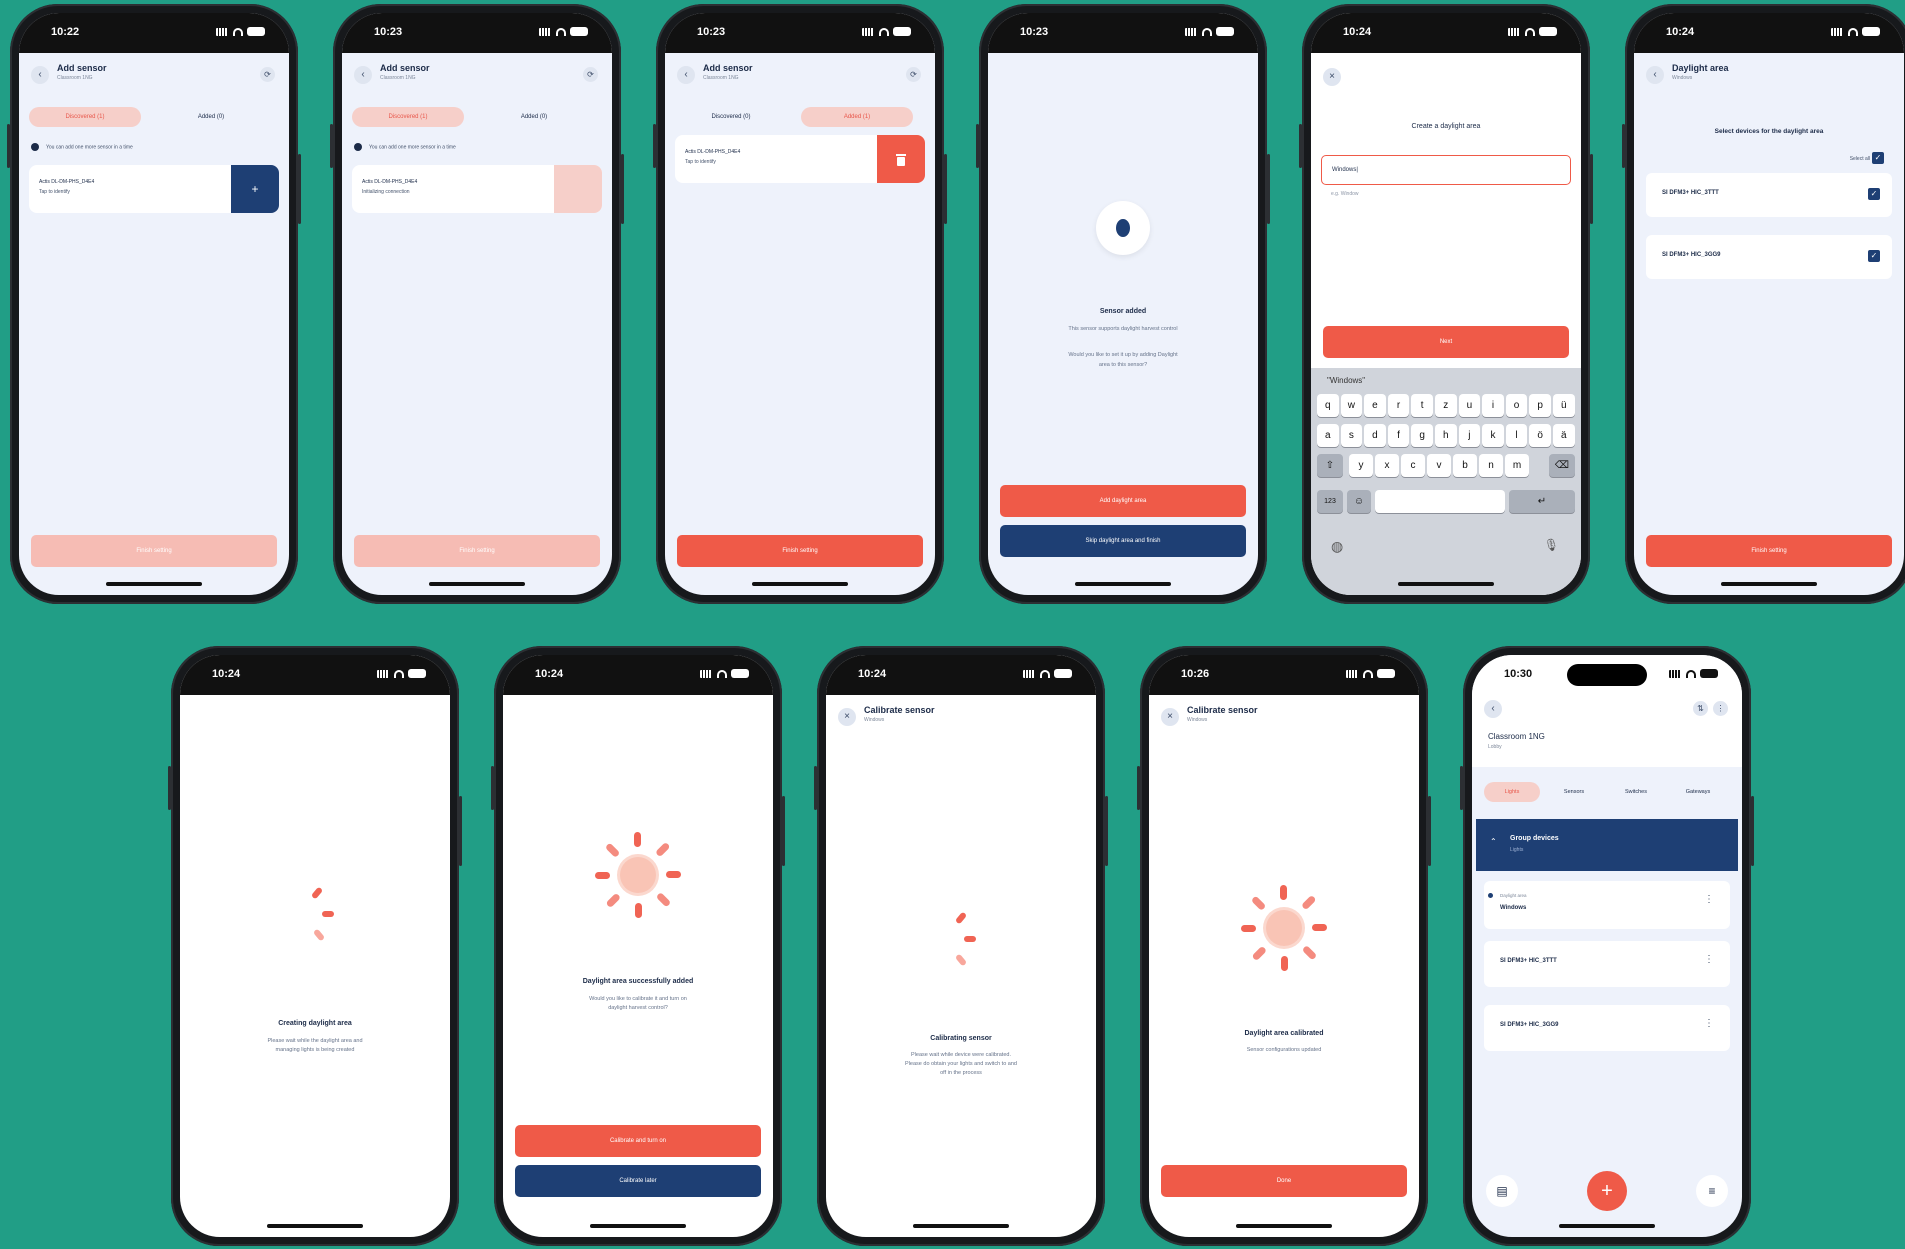 This screenshot has width=1905, height=1249. What do you see at coordinates (1446, 170) in the screenshot?
I see `area-name-input: Windows|` at bounding box center [1446, 170].